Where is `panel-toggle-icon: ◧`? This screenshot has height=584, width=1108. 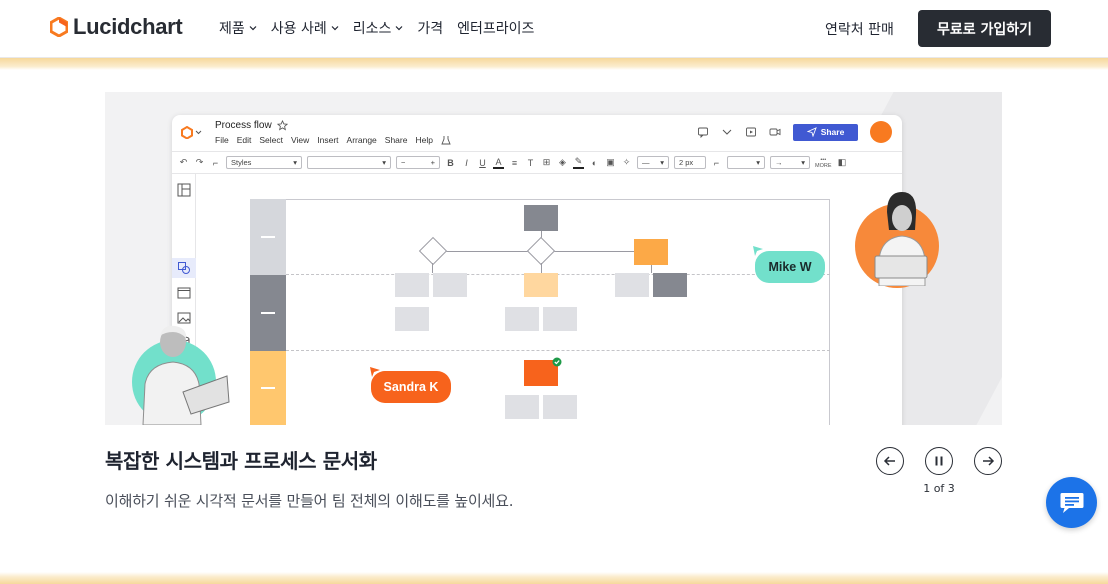 panel-toggle-icon: ◧ is located at coordinates (842, 162).